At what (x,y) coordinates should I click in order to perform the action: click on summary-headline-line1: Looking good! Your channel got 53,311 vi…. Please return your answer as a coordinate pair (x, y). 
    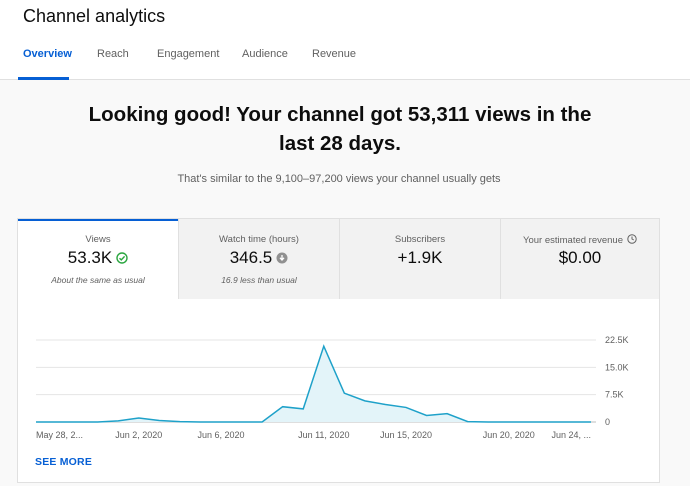
    Looking at the image, I should click on (340, 114).